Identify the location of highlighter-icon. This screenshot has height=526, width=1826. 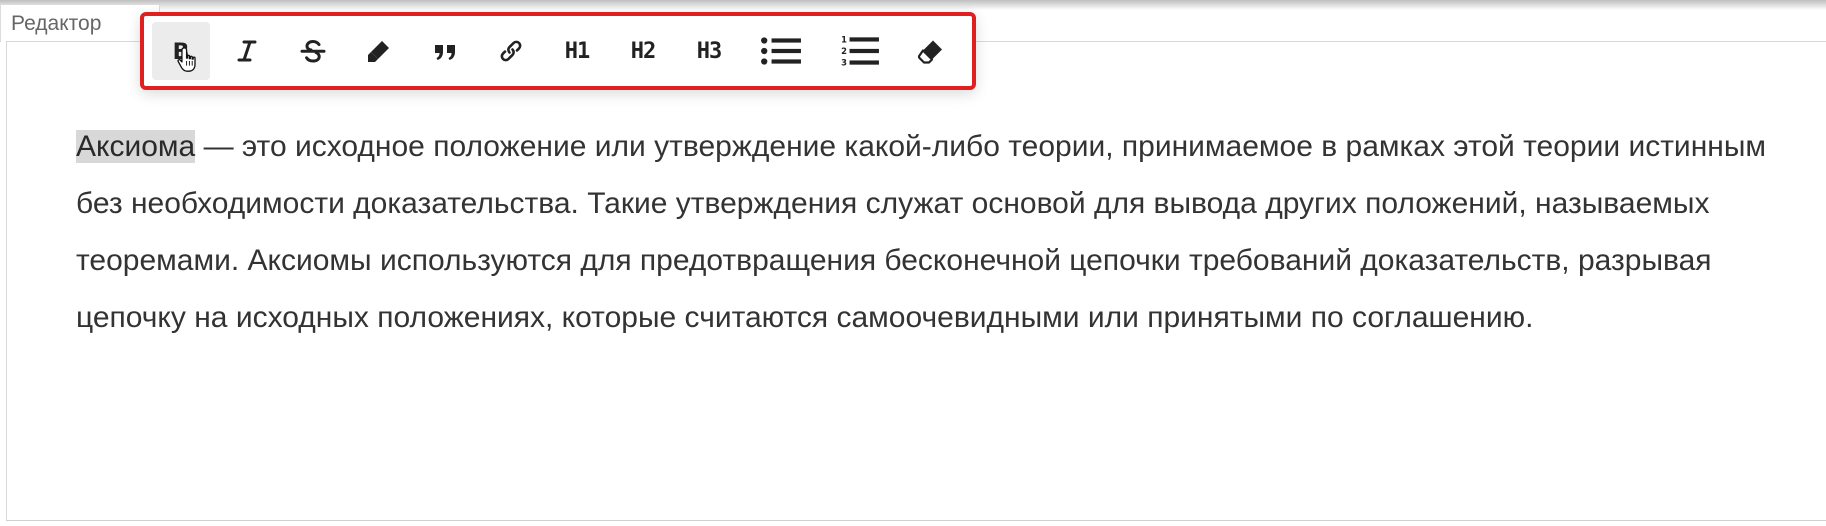
(379, 51).